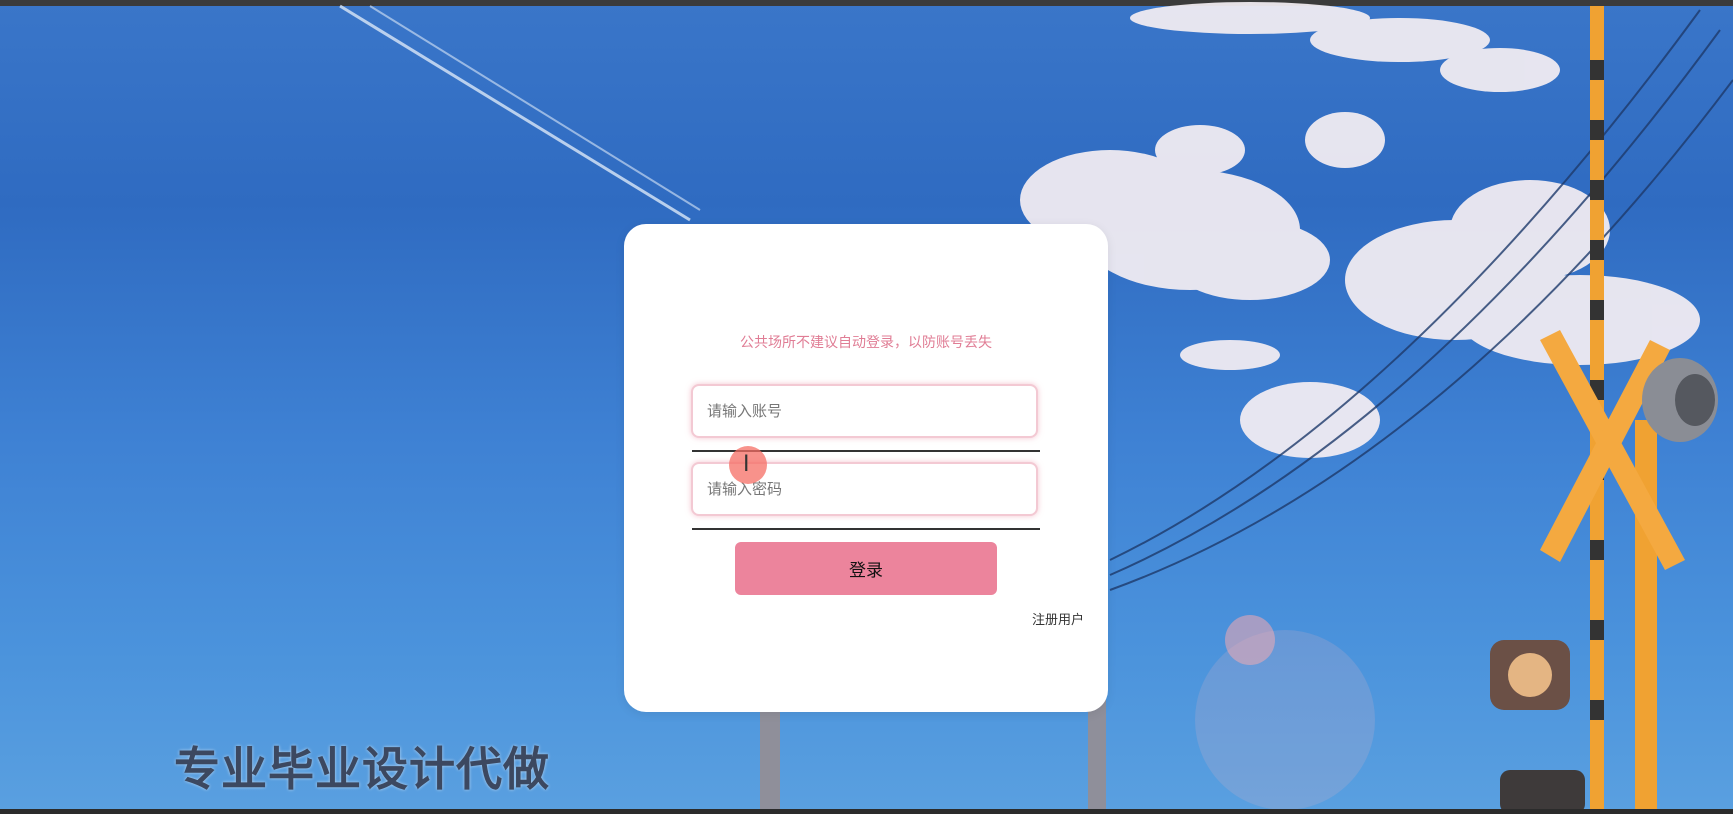 Image resolution: width=1733 pixels, height=814 pixels. Describe the element at coordinates (866, 343) in the screenshot. I see `security-notice: 公共场所不建议自动登录，以防账号丢失` at that location.